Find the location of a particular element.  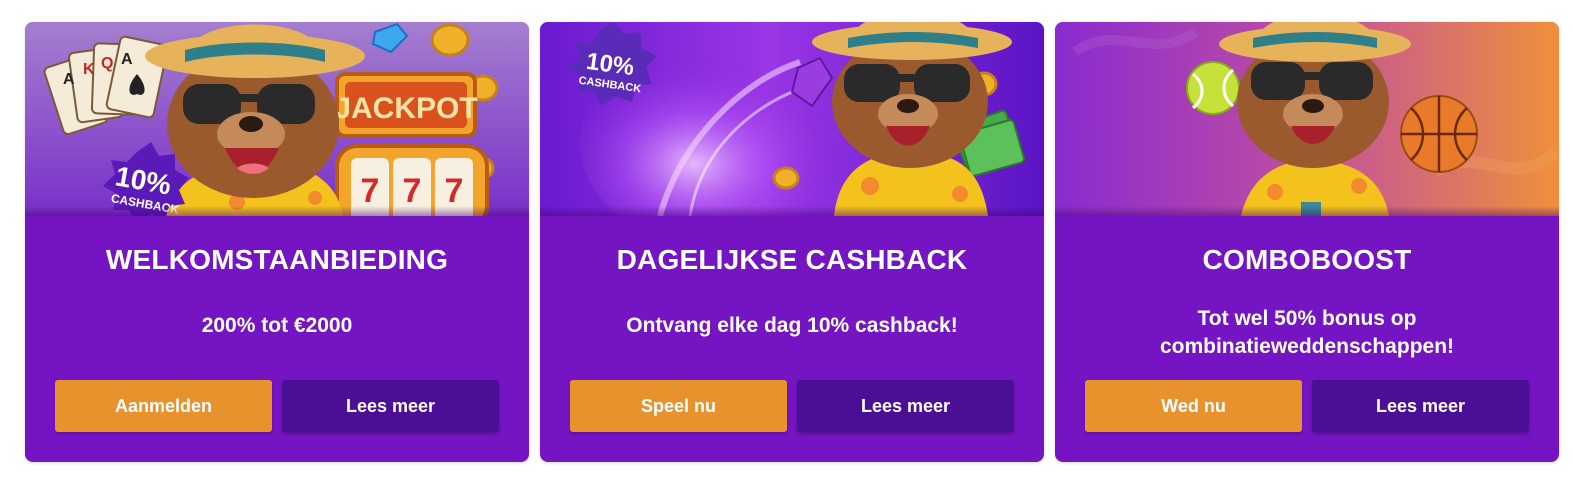

promo-title: DAGELIJKSE CASHBACK is located at coordinates (792, 259).